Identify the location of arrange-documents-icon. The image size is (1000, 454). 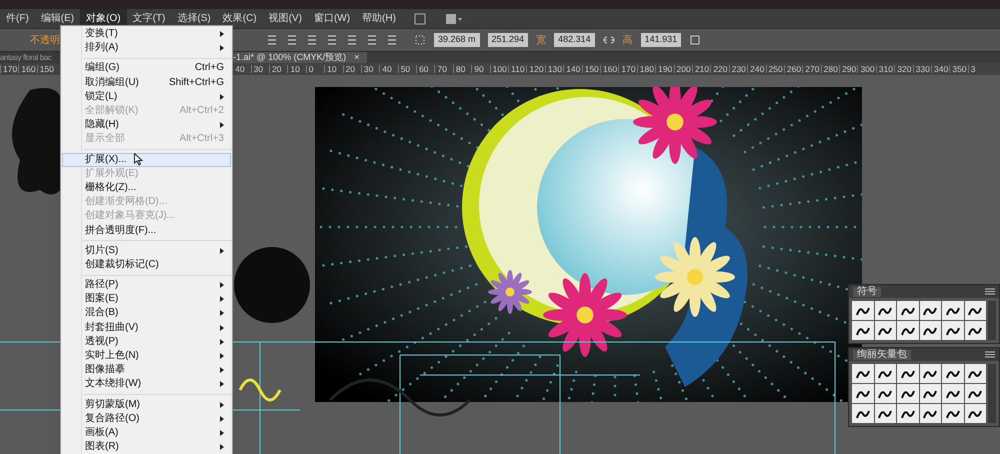
(420, 18).